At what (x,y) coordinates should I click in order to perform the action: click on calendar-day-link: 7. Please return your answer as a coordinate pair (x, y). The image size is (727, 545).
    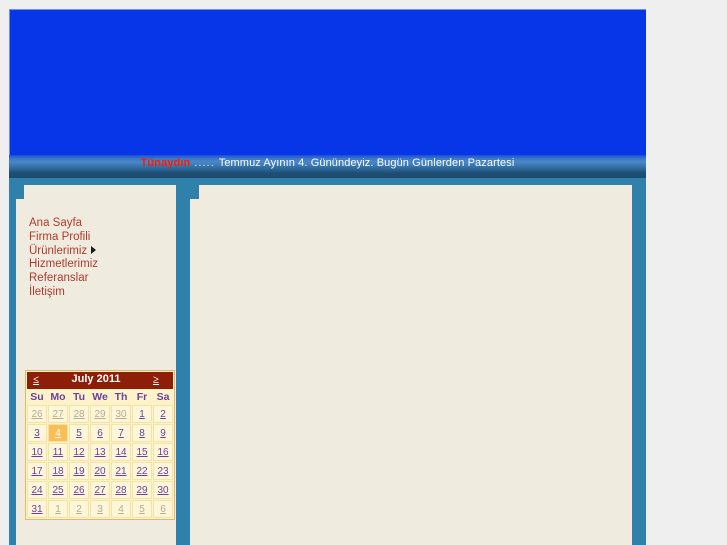
    Looking at the image, I should click on (121, 433).